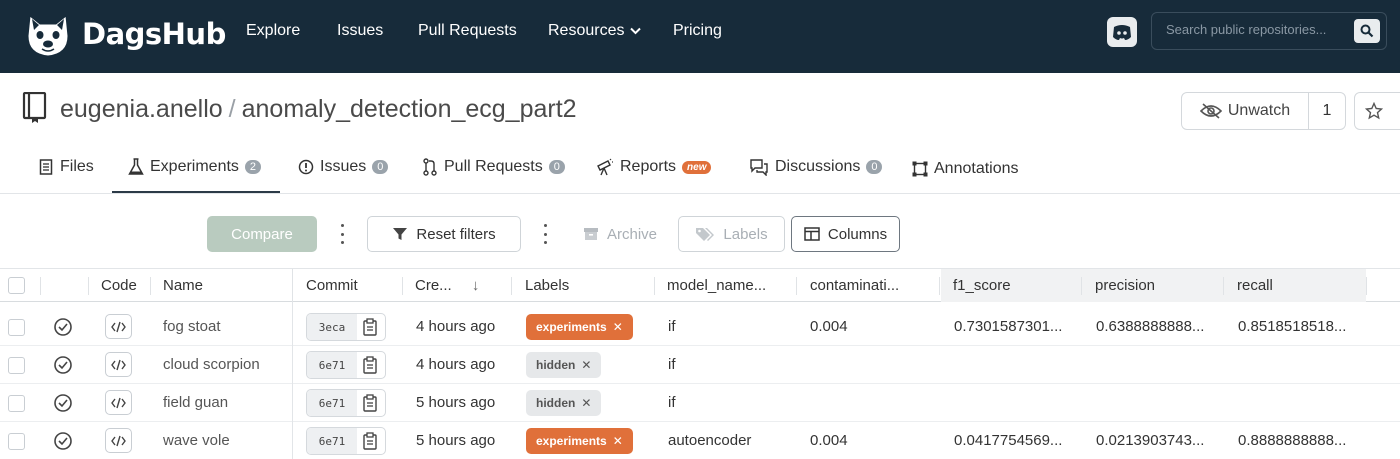 The image size is (1400, 459). Describe the element at coordinates (196, 440) in the screenshot. I see `experiment-name: wave vole` at that location.